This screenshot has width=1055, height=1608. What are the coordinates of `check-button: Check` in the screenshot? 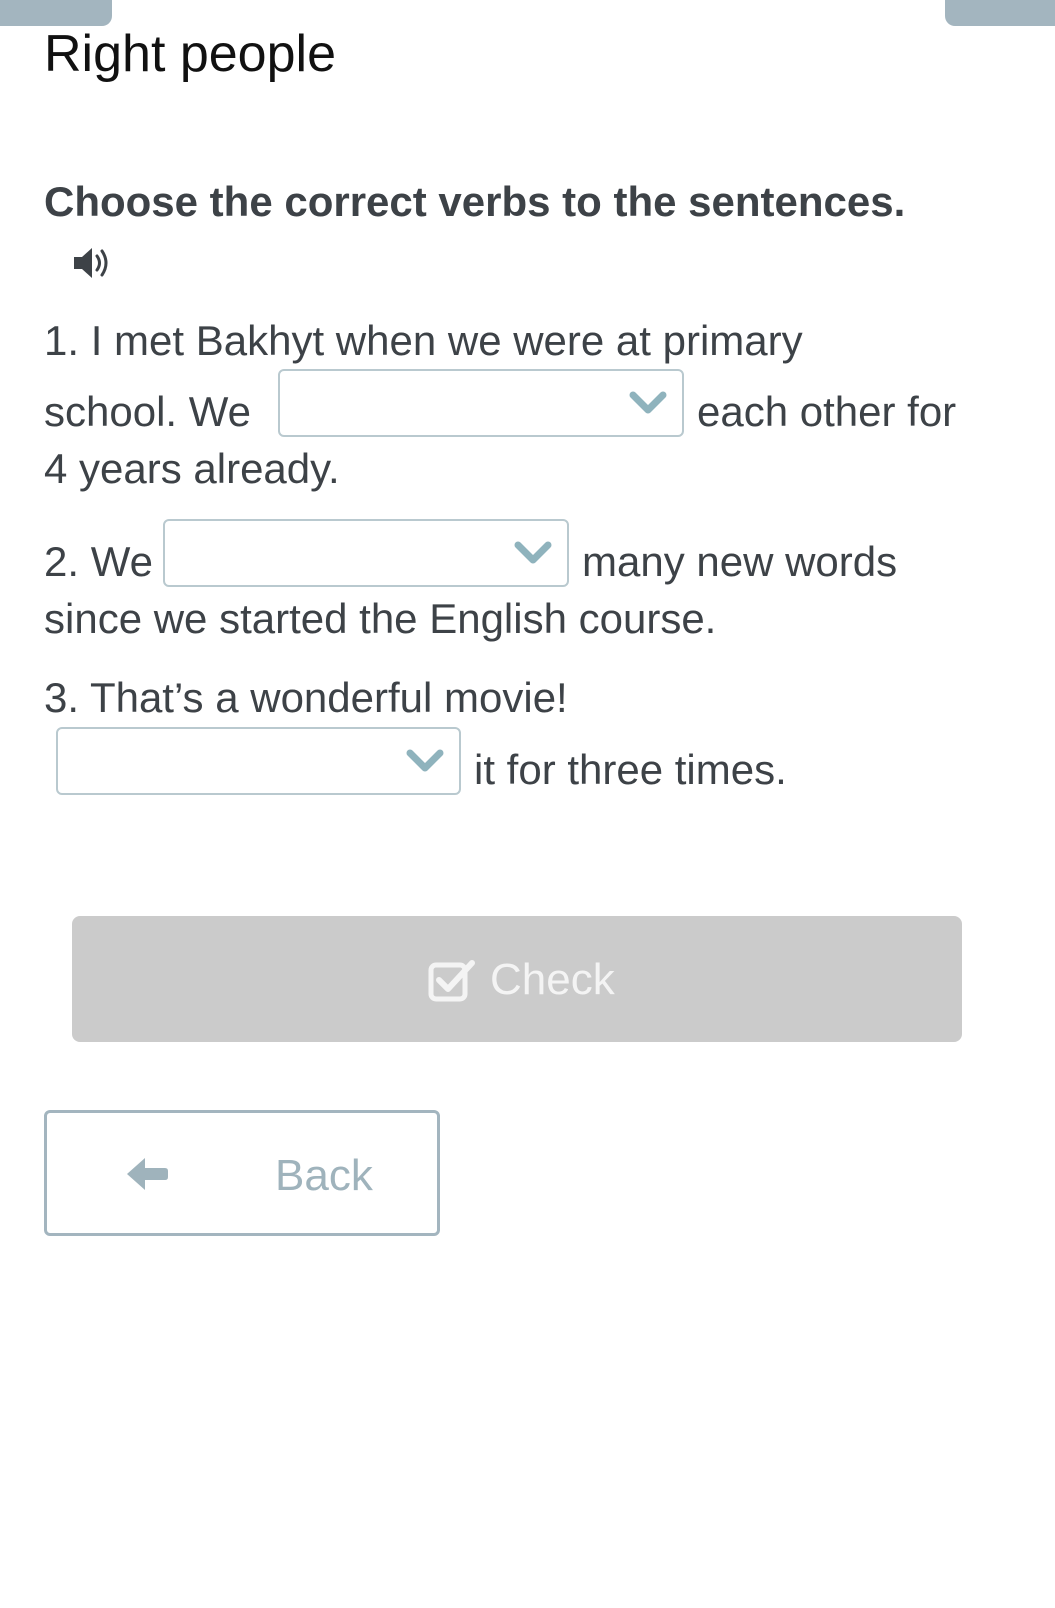 It's located at (517, 979).